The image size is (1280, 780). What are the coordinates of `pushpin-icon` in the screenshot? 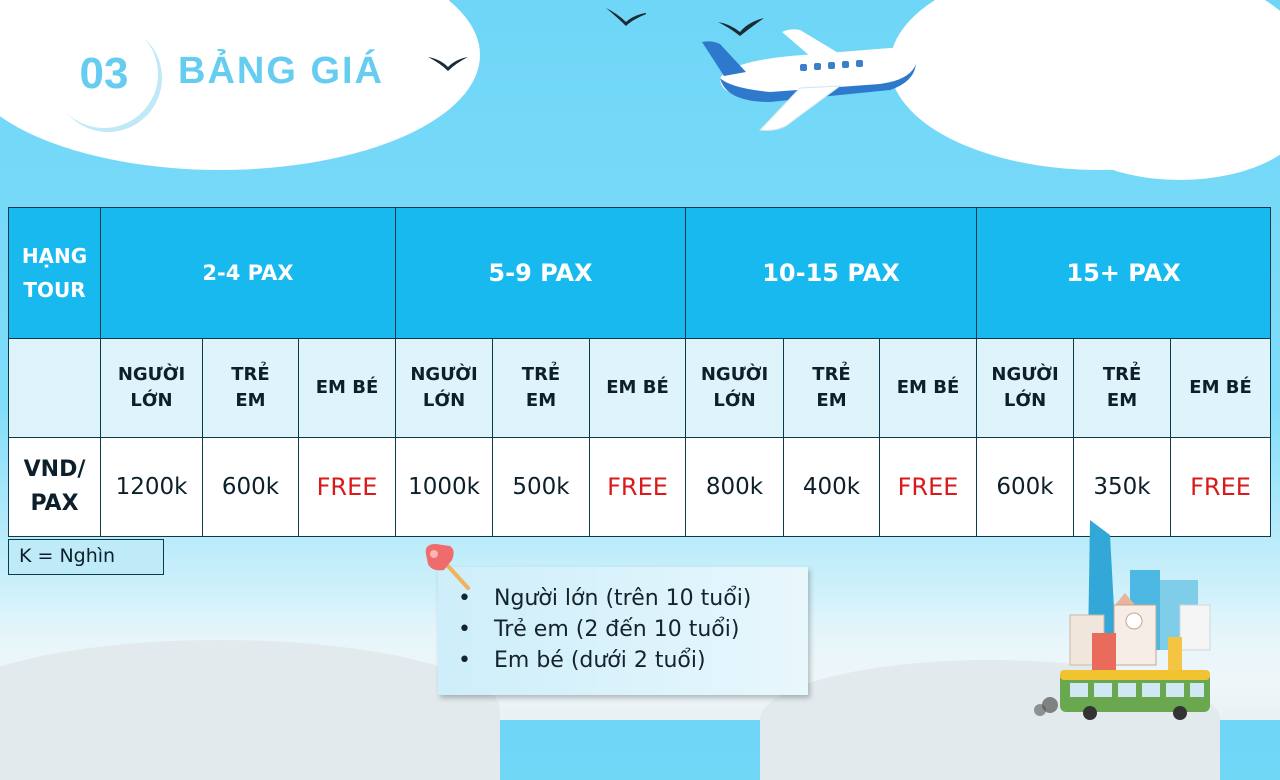 It's located at (447, 567).